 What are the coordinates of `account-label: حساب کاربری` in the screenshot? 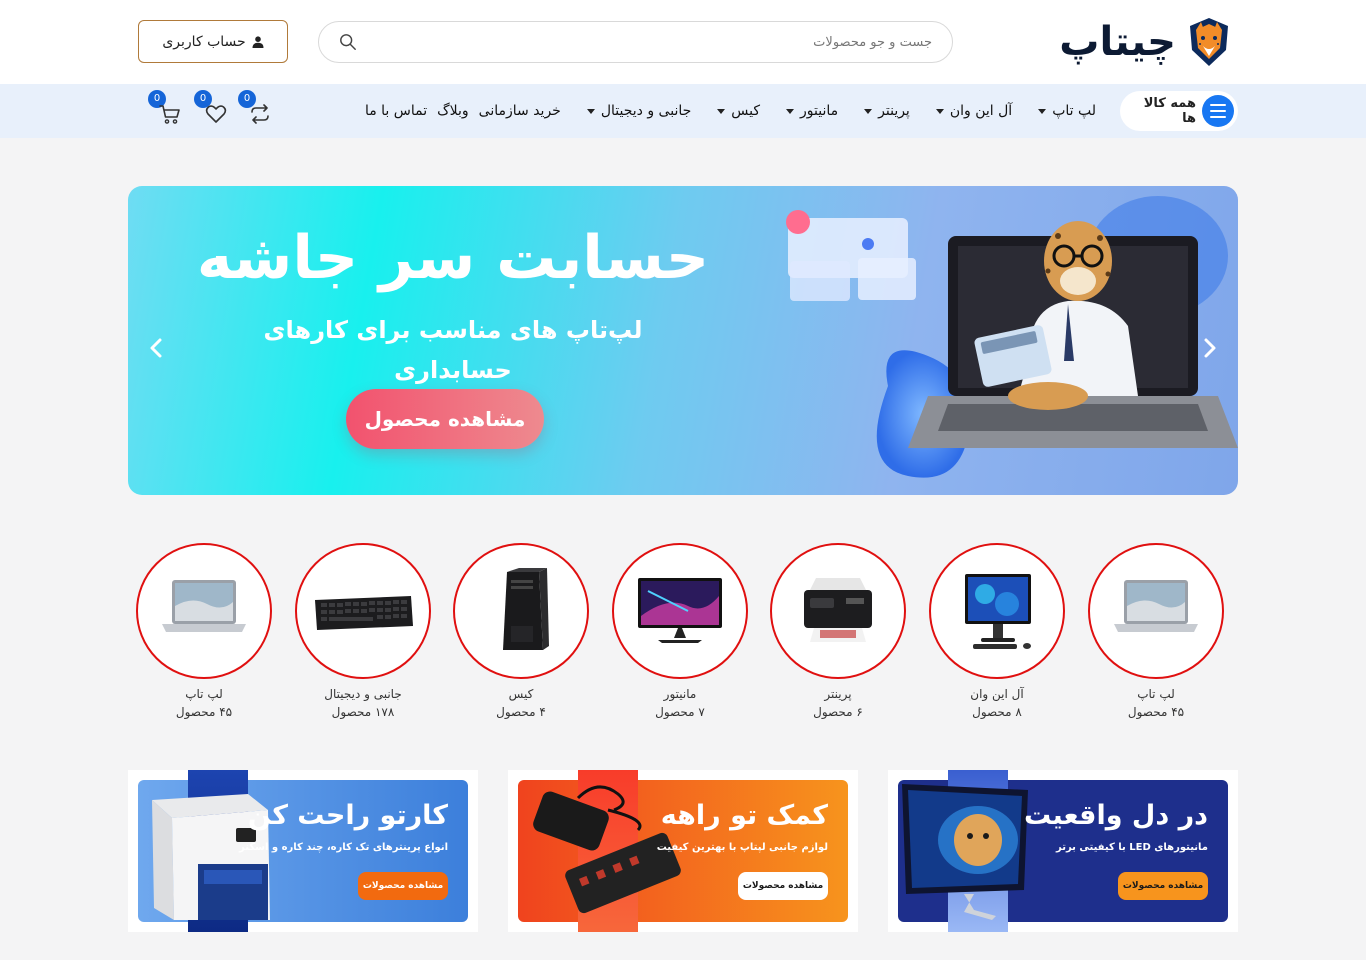 It's located at (204, 41).